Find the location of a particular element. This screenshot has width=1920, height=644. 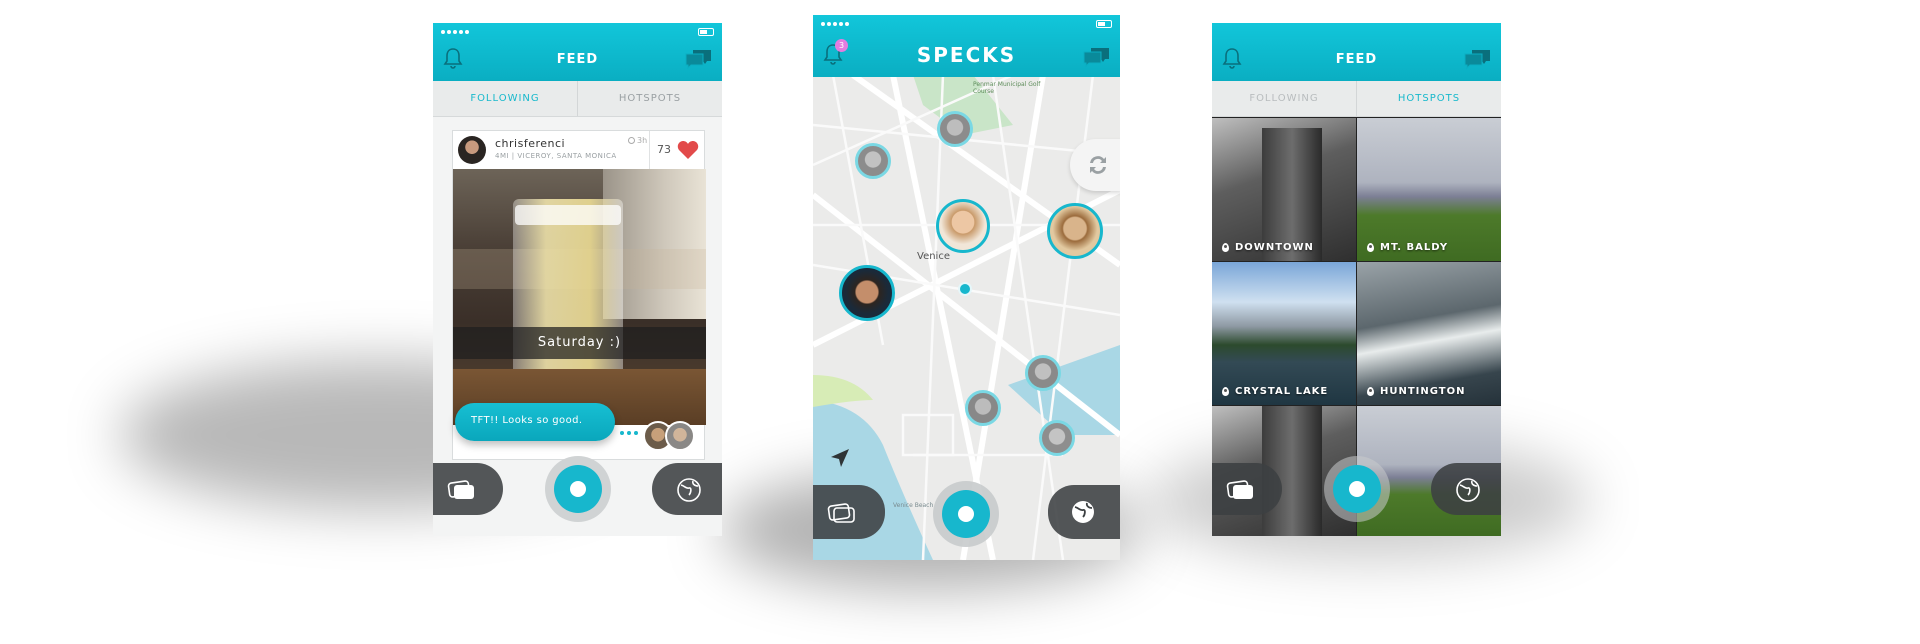

hotspot-tile-mt-baldy: MT. BALDY is located at coordinates (1429, 189).